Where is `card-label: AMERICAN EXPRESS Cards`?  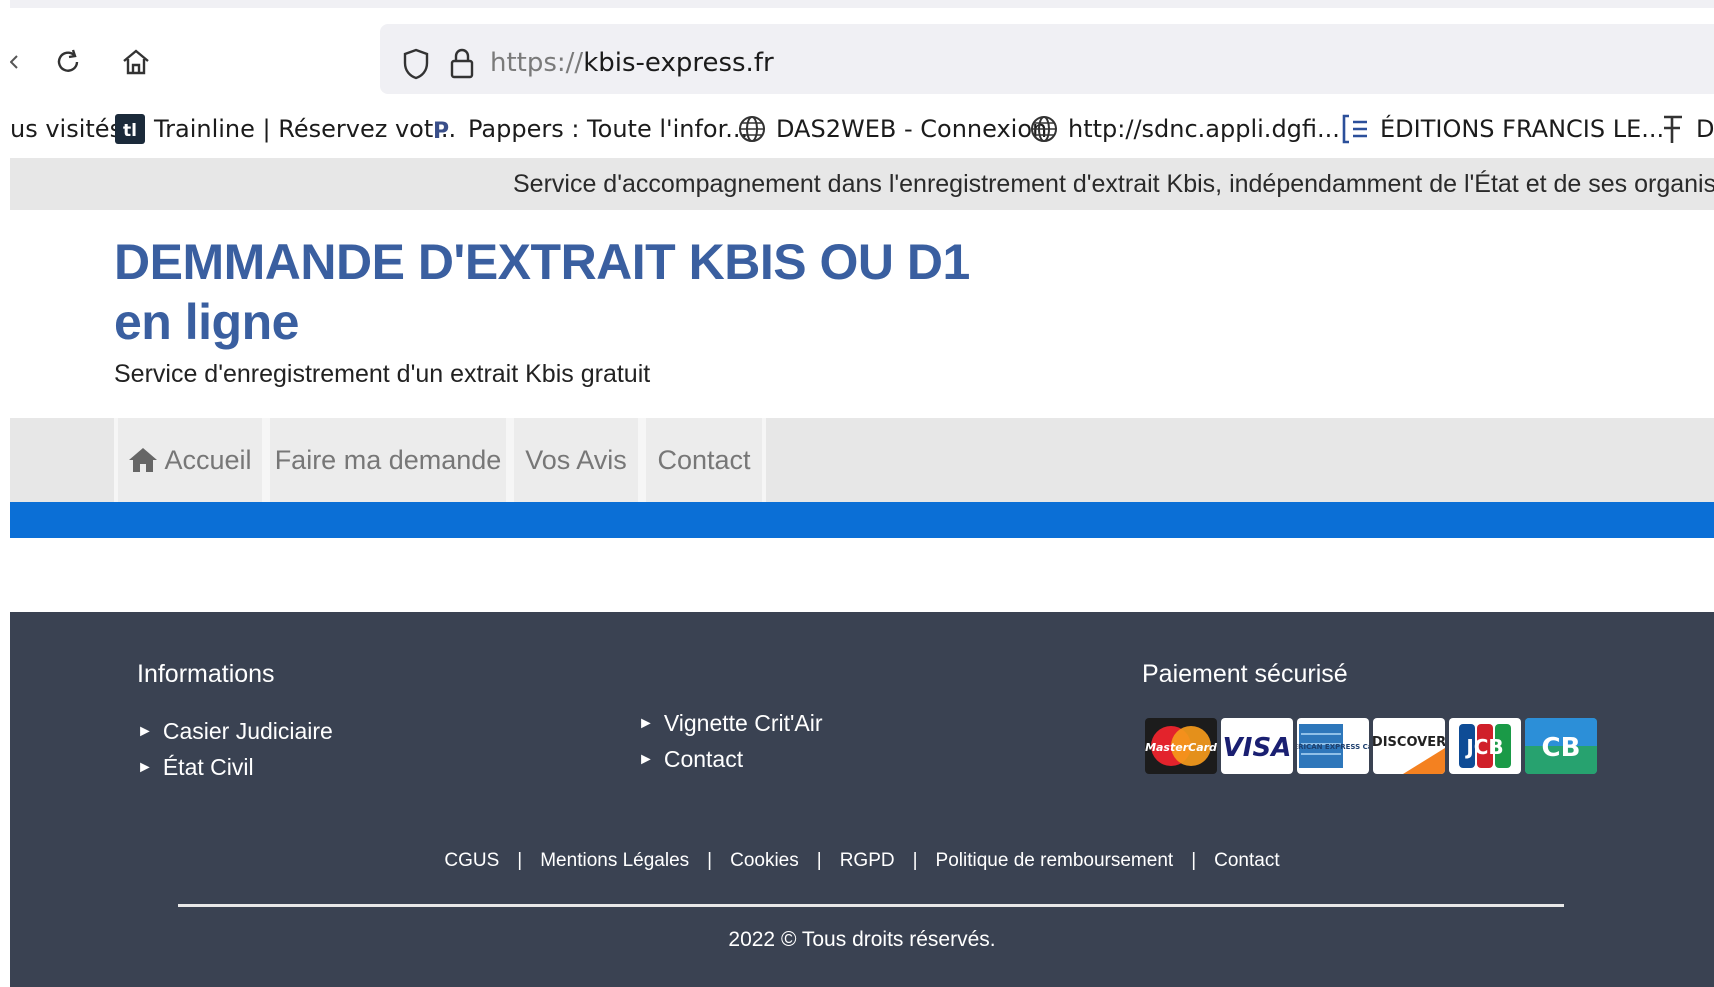
card-label: AMERICAN EXPRESS Cards is located at coordinates (1333, 747).